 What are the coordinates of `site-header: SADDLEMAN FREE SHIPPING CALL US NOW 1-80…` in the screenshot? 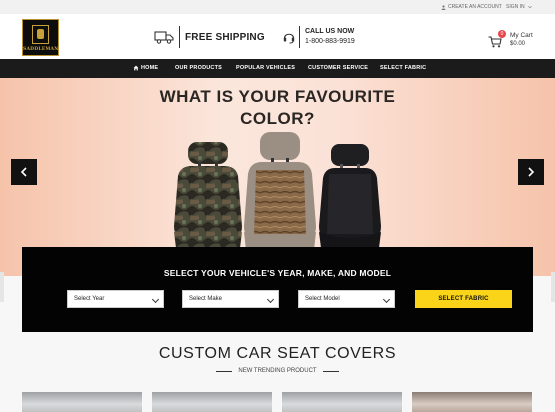 It's located at (277, 36).